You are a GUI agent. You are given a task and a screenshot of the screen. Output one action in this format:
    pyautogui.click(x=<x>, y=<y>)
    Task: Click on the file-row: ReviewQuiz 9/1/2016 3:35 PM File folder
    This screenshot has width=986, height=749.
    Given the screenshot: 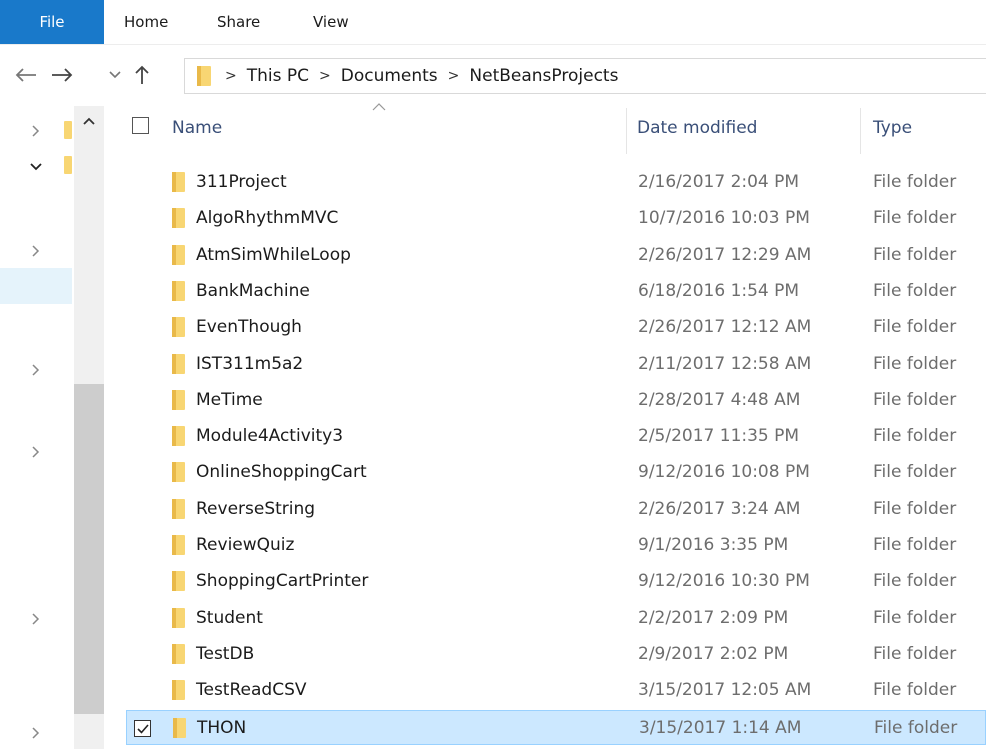 What is the action you would take?
    pyautogui.click(x=556, y=545)
    